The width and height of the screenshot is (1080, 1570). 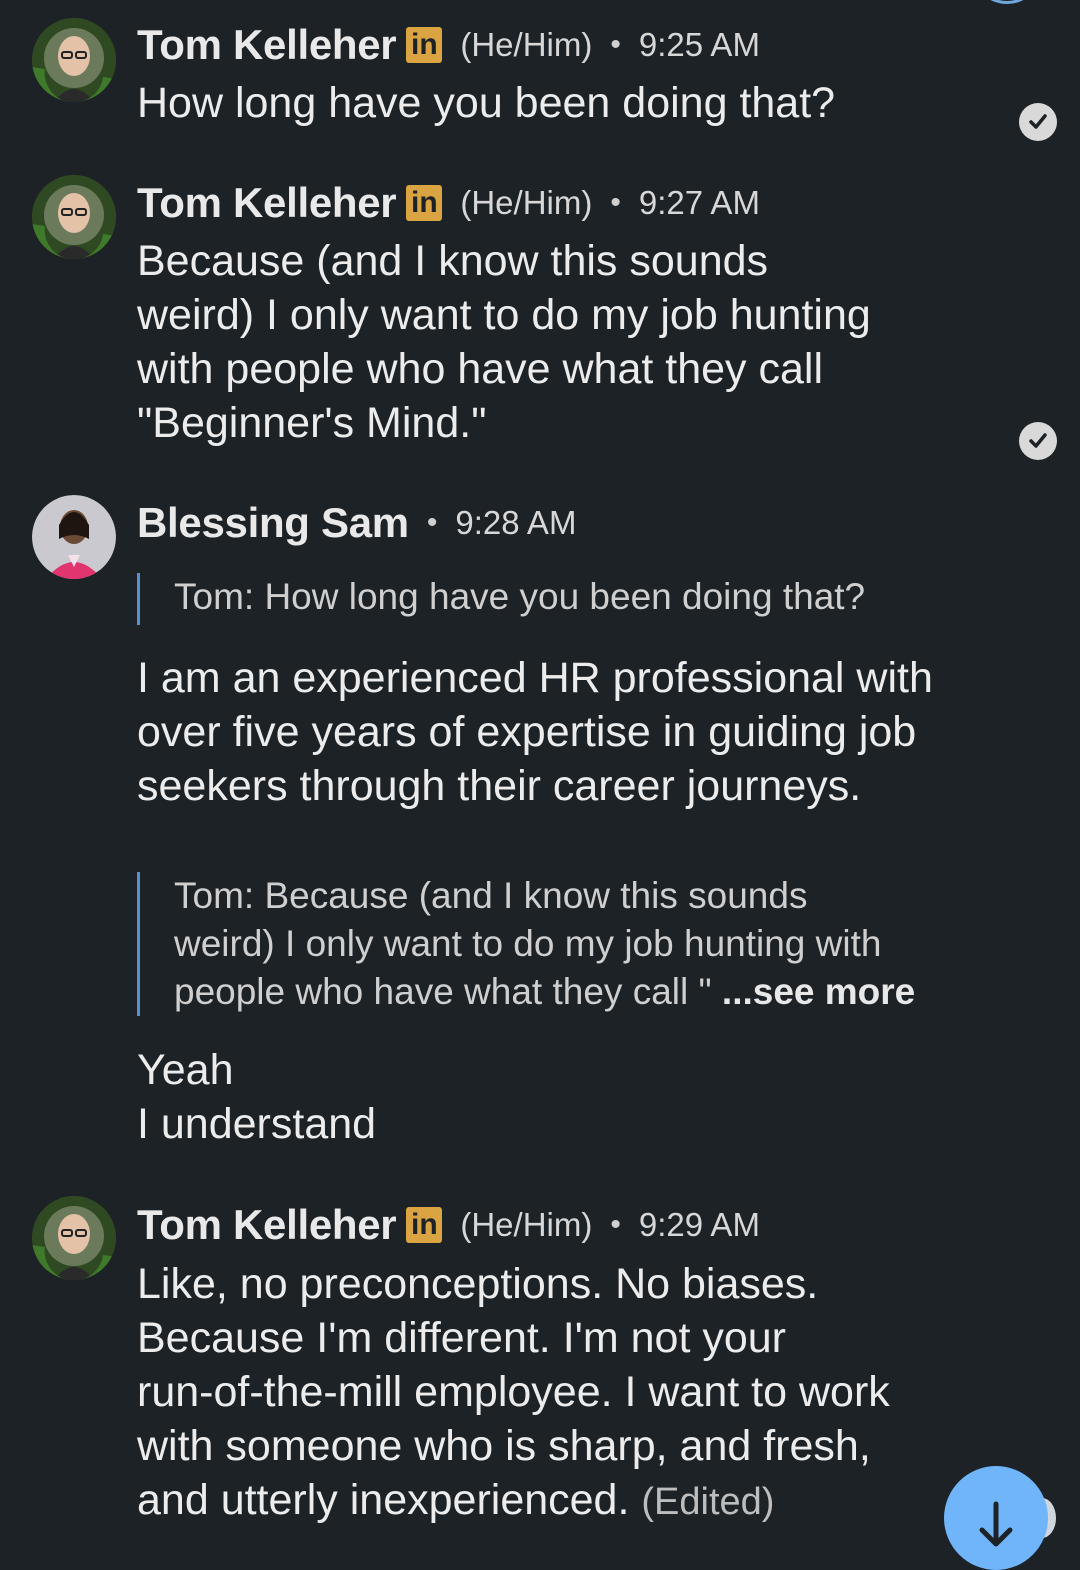 What do you see at coordinates (516, 522) in the screenshot?
I see `timestamp: 9:28 AM` at bounding box center [516, 522].